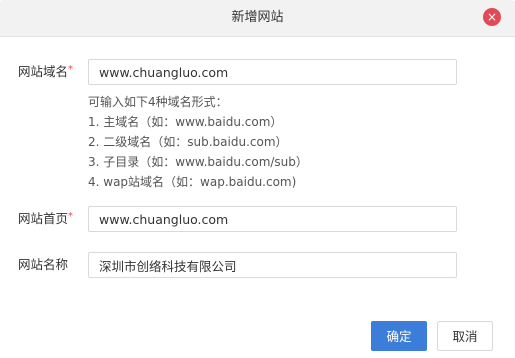 The image size is (515, 358). Describe the element at coordinates (43, 264) in the screenshot. I see `site-name-label: 网站名称` at that location.